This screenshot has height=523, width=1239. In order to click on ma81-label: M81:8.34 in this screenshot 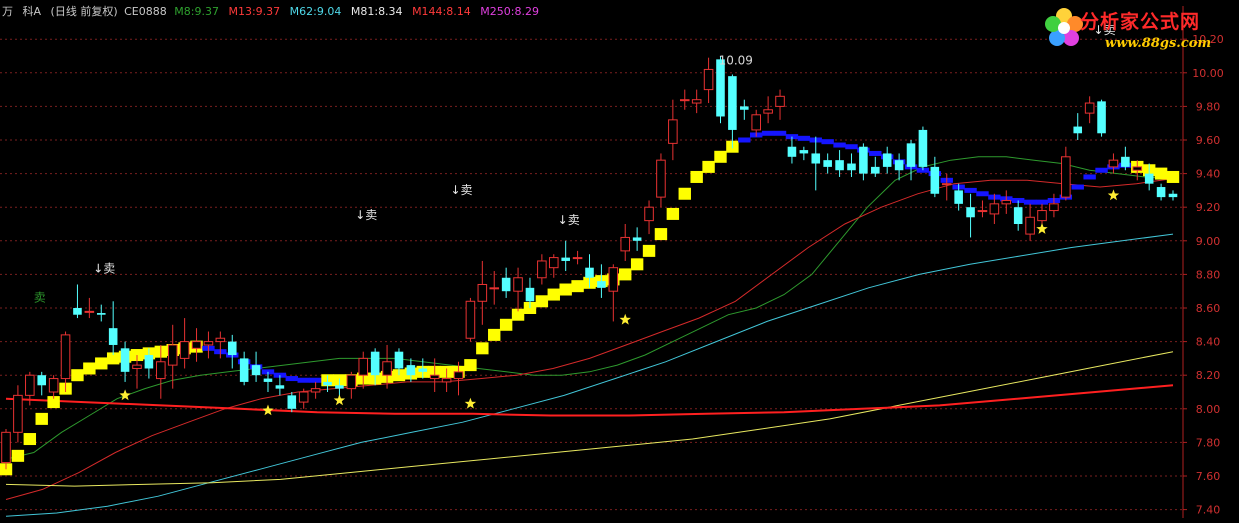, I will do `click(376, 11)`.